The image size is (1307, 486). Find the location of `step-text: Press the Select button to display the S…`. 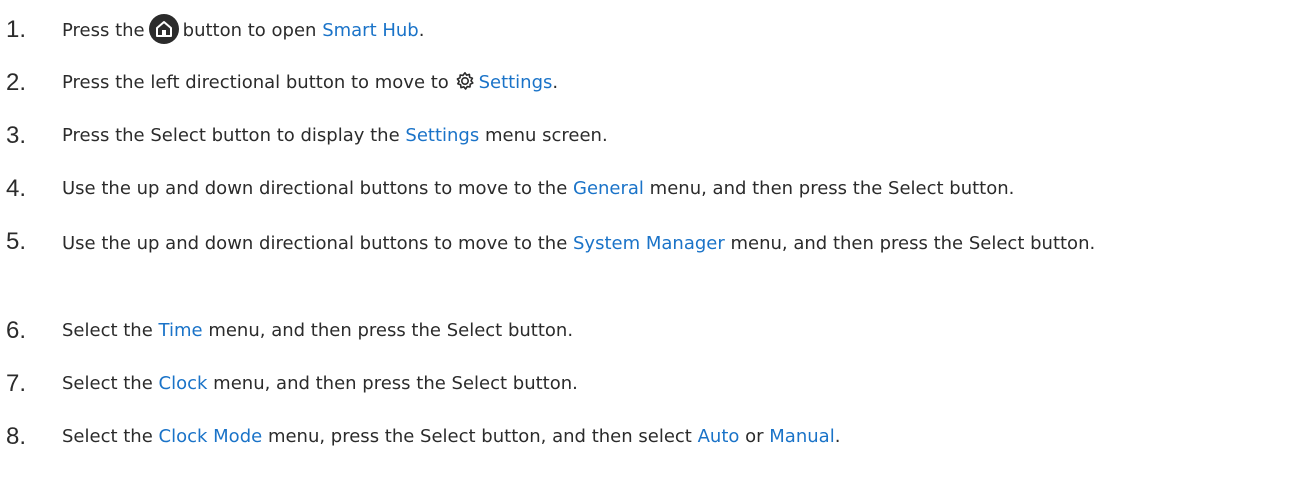

step-text: Press the Select button to display the S… is located at coordinates (335, 135).